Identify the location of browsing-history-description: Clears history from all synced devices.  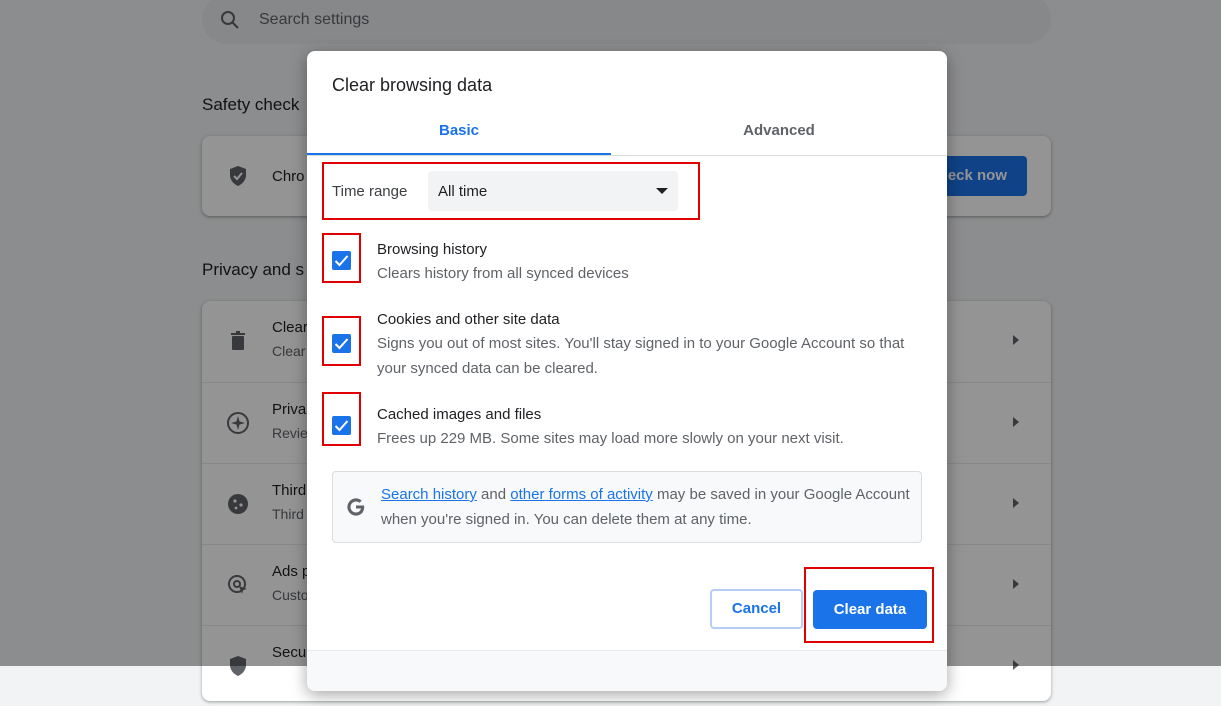
(503, 273).